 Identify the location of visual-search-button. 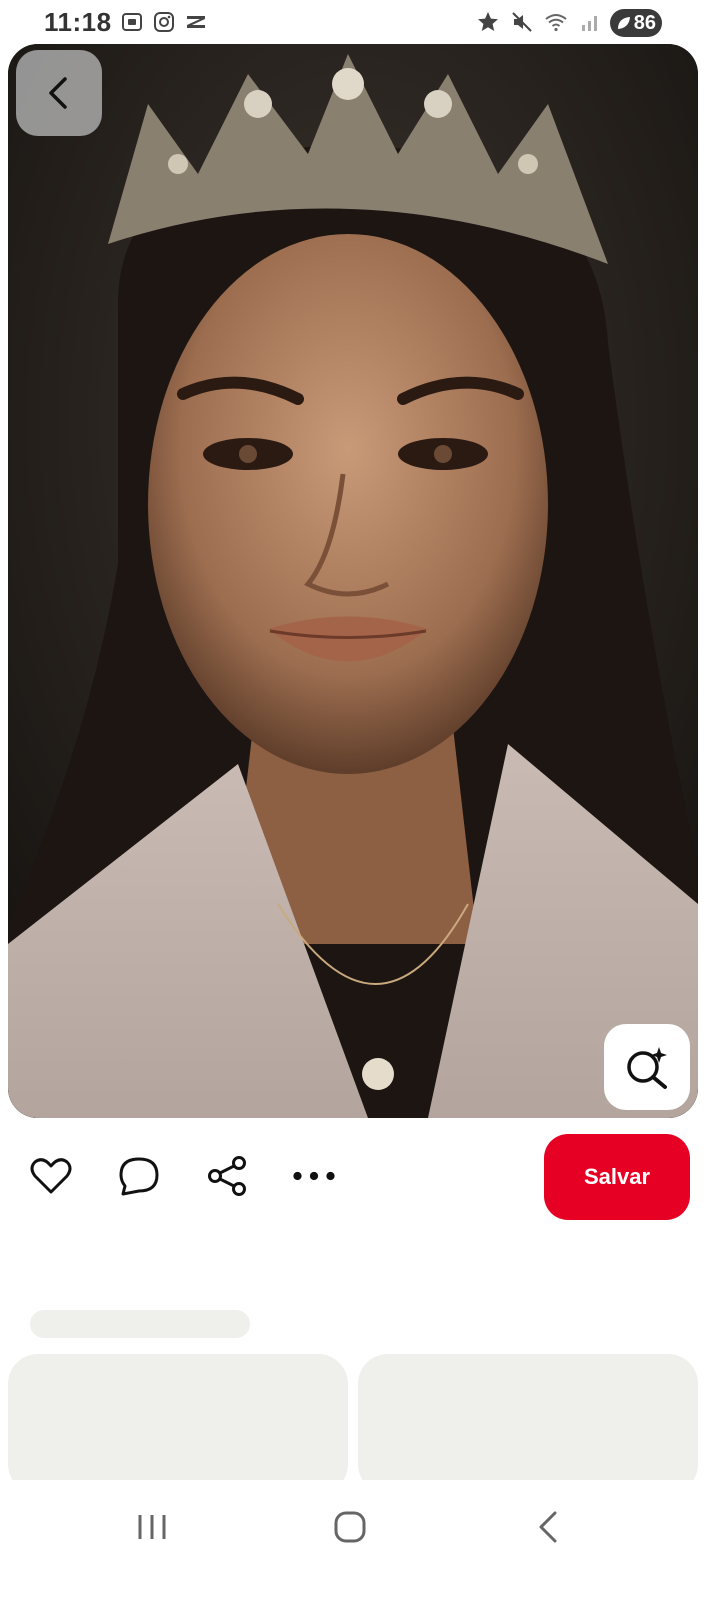
(647, 1067).